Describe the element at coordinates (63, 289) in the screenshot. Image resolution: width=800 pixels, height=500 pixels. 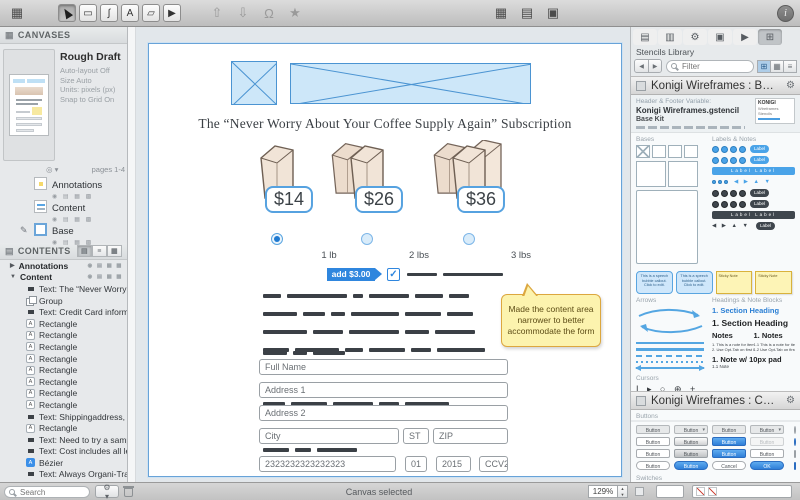
I see `contents-row: Text: The “Never Worry ◉ ▤ ▦ ▩` at that location.